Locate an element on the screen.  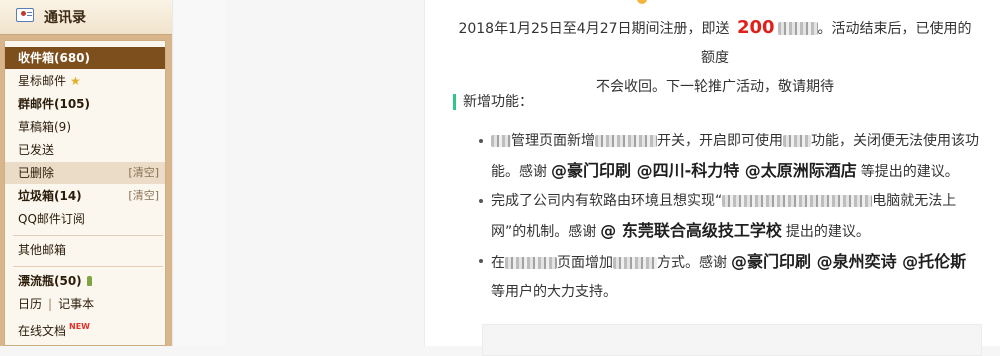
feature-text: 提出的建议。 is located at coordinates (827, 232).